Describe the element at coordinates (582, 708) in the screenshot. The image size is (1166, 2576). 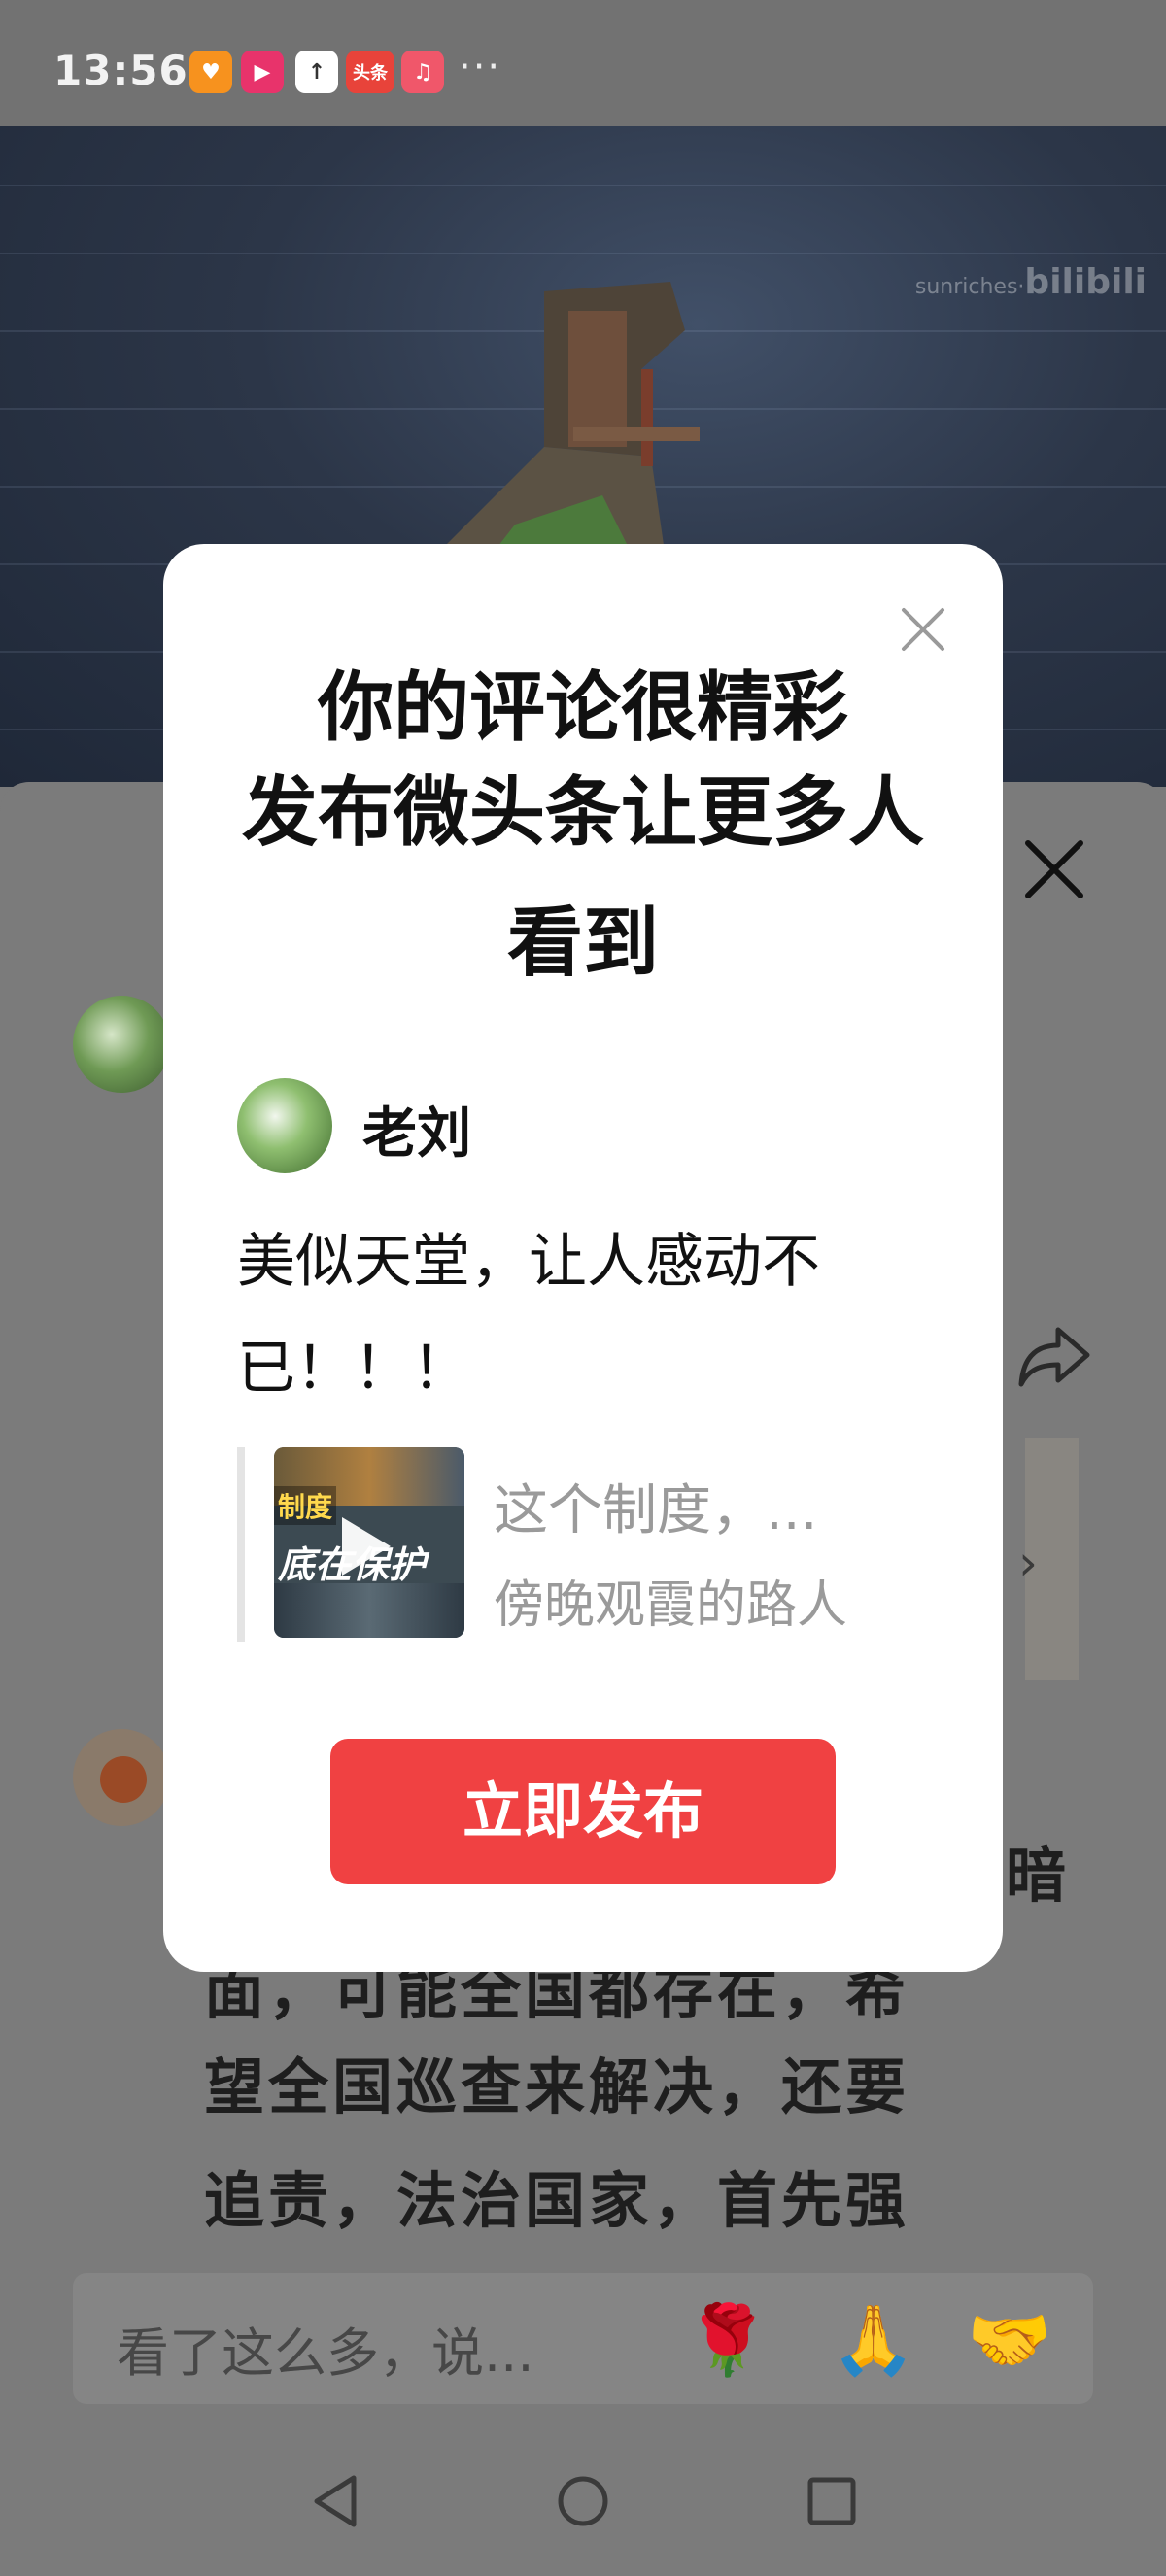
I see `dialog-title-line: 你的评论很精彩` at that location.